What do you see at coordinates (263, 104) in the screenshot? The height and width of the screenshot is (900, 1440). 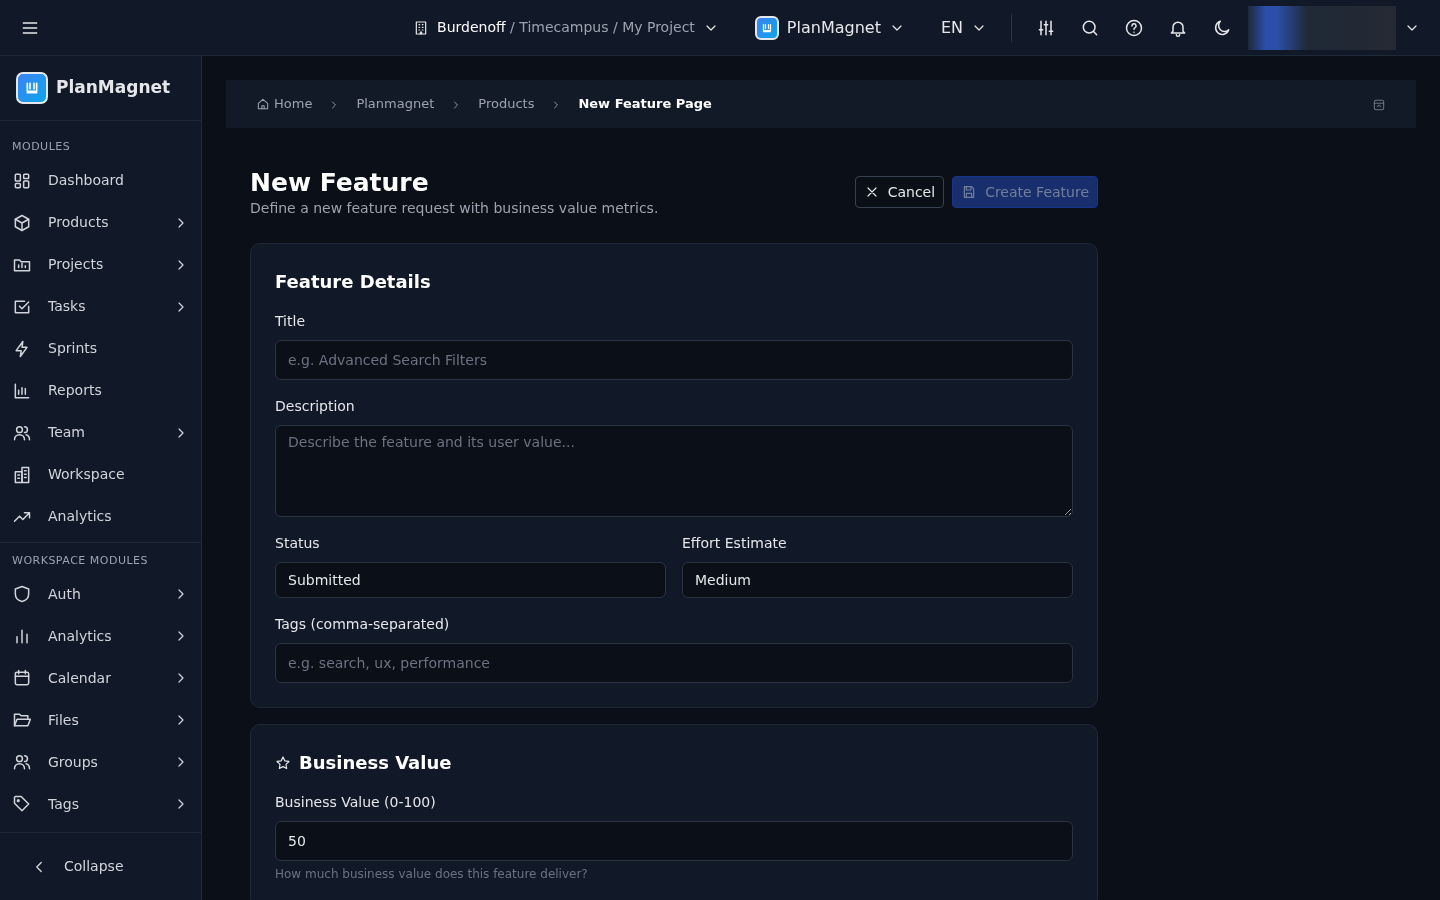 I see `home-icon` at bounding box center [263, 104].